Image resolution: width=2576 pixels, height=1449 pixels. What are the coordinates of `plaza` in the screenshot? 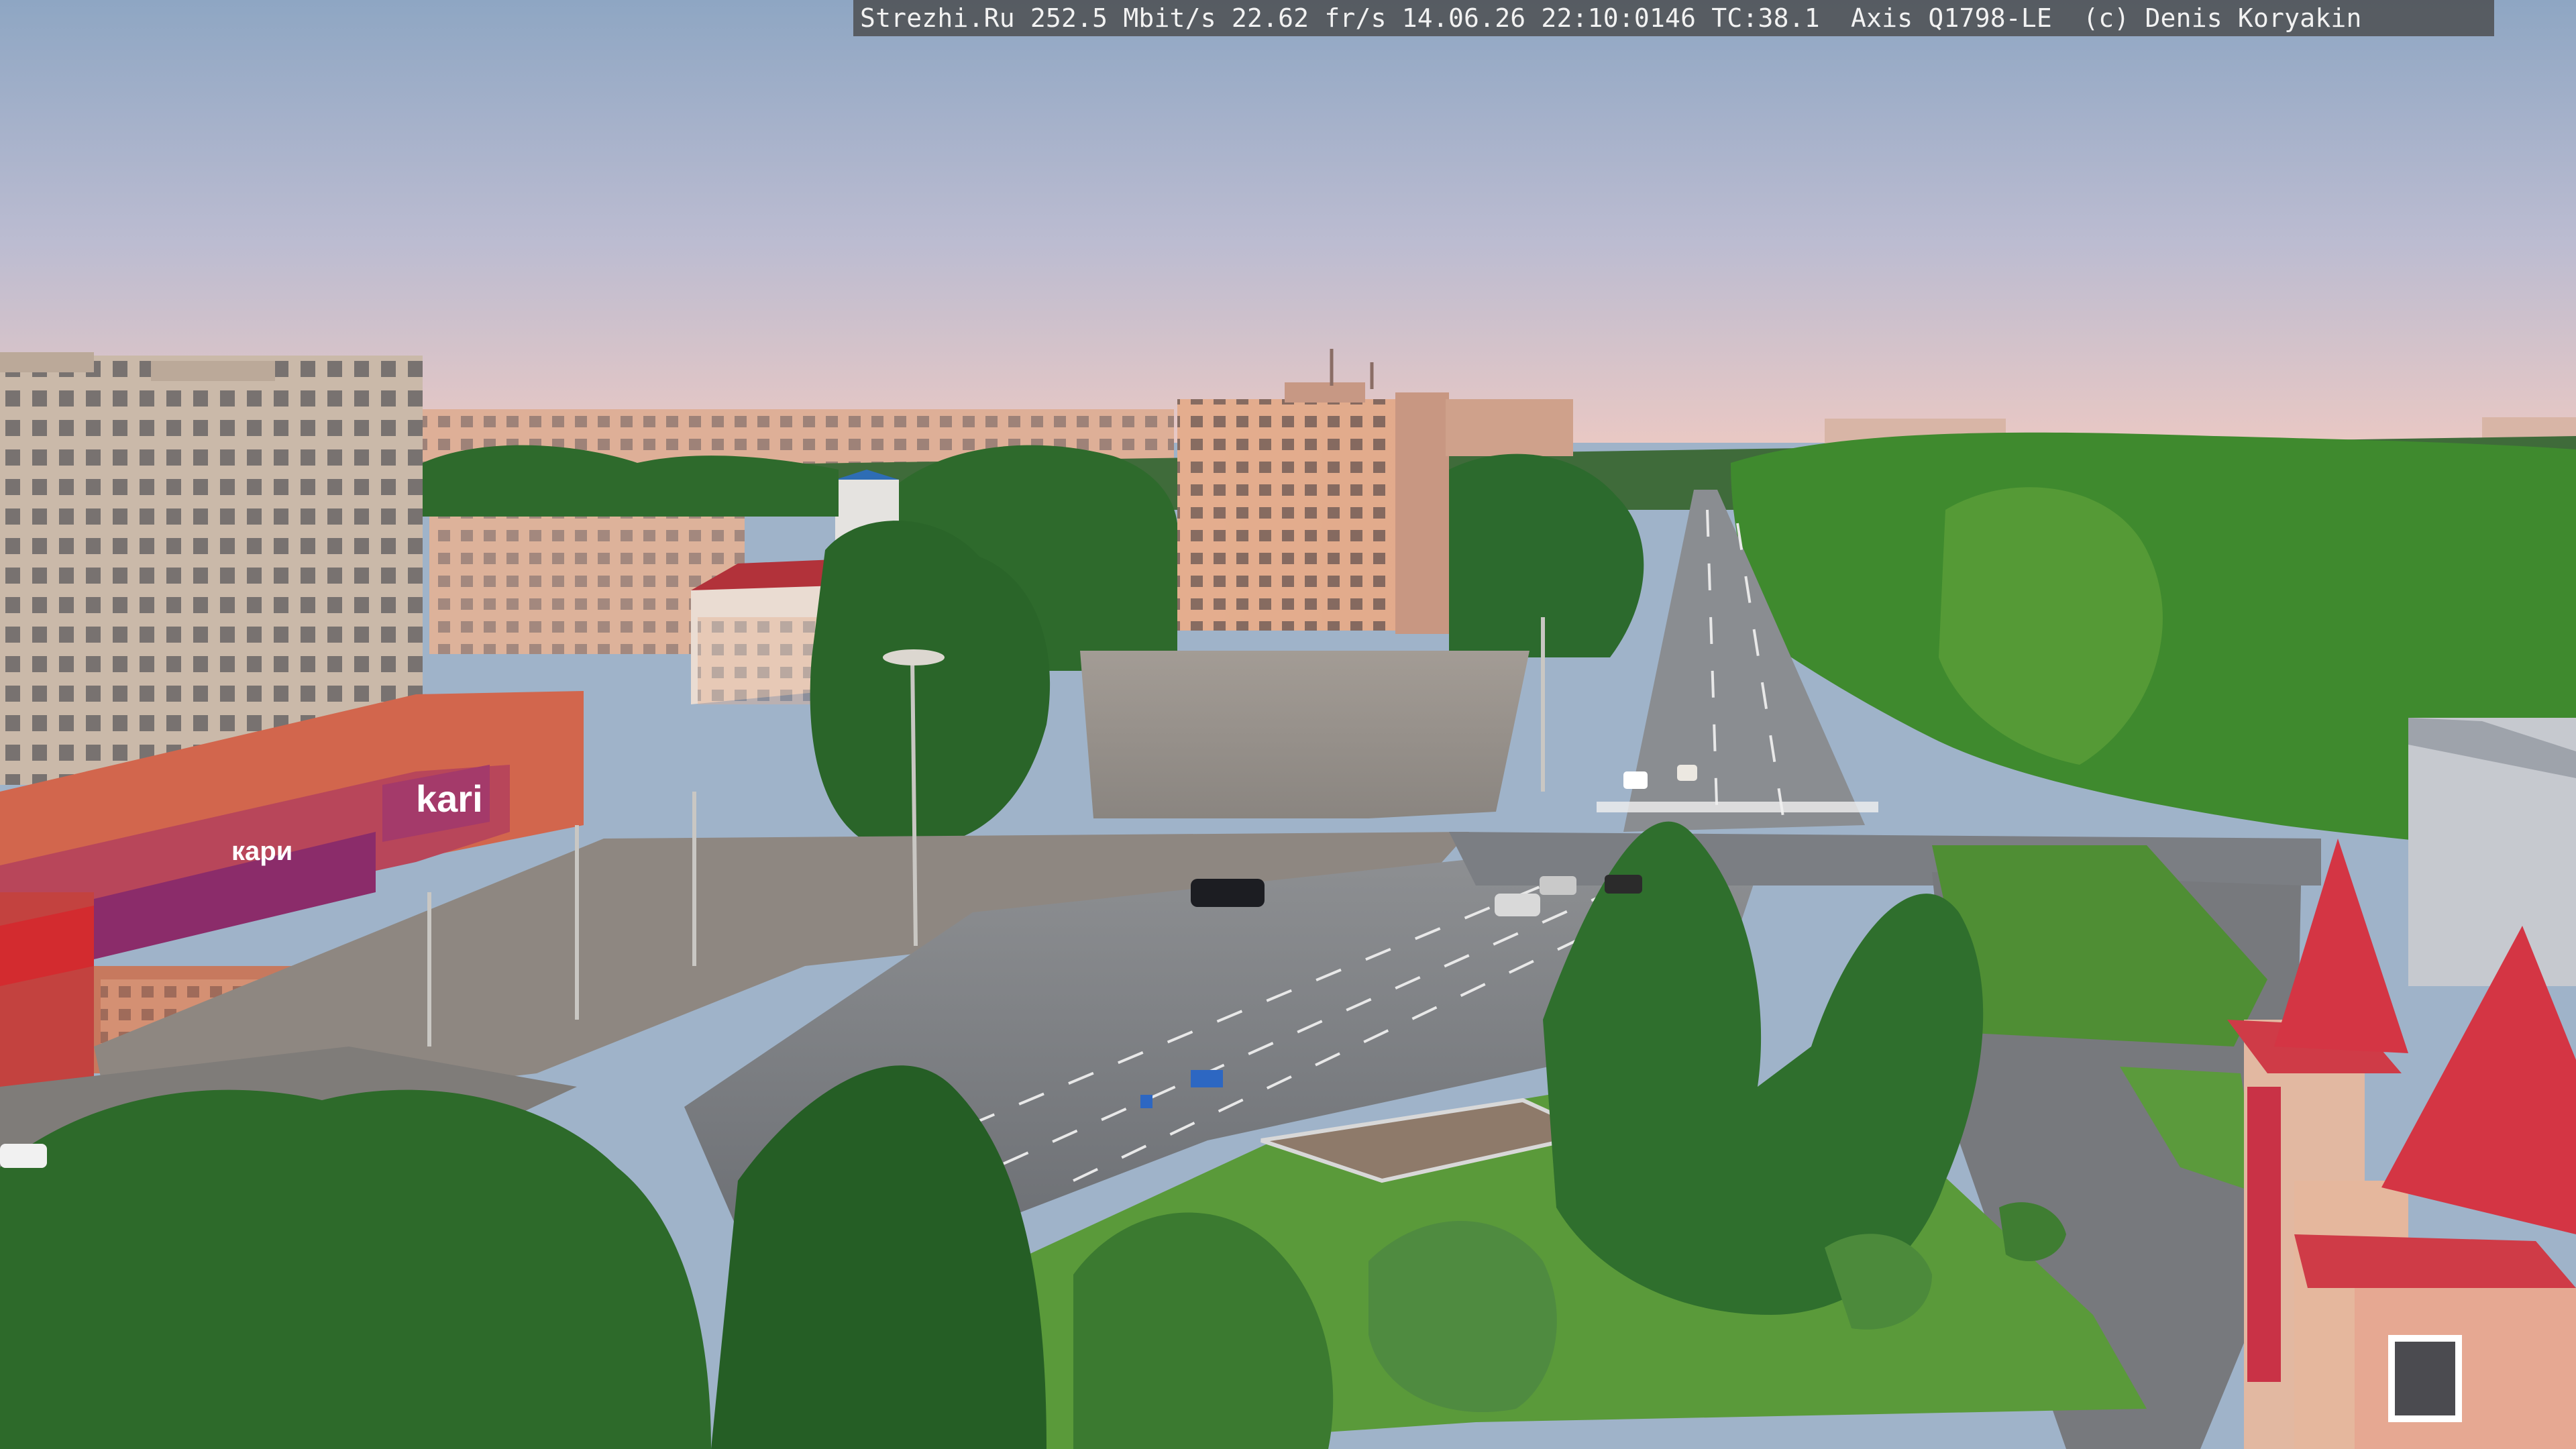 It's located at (1304, 734).